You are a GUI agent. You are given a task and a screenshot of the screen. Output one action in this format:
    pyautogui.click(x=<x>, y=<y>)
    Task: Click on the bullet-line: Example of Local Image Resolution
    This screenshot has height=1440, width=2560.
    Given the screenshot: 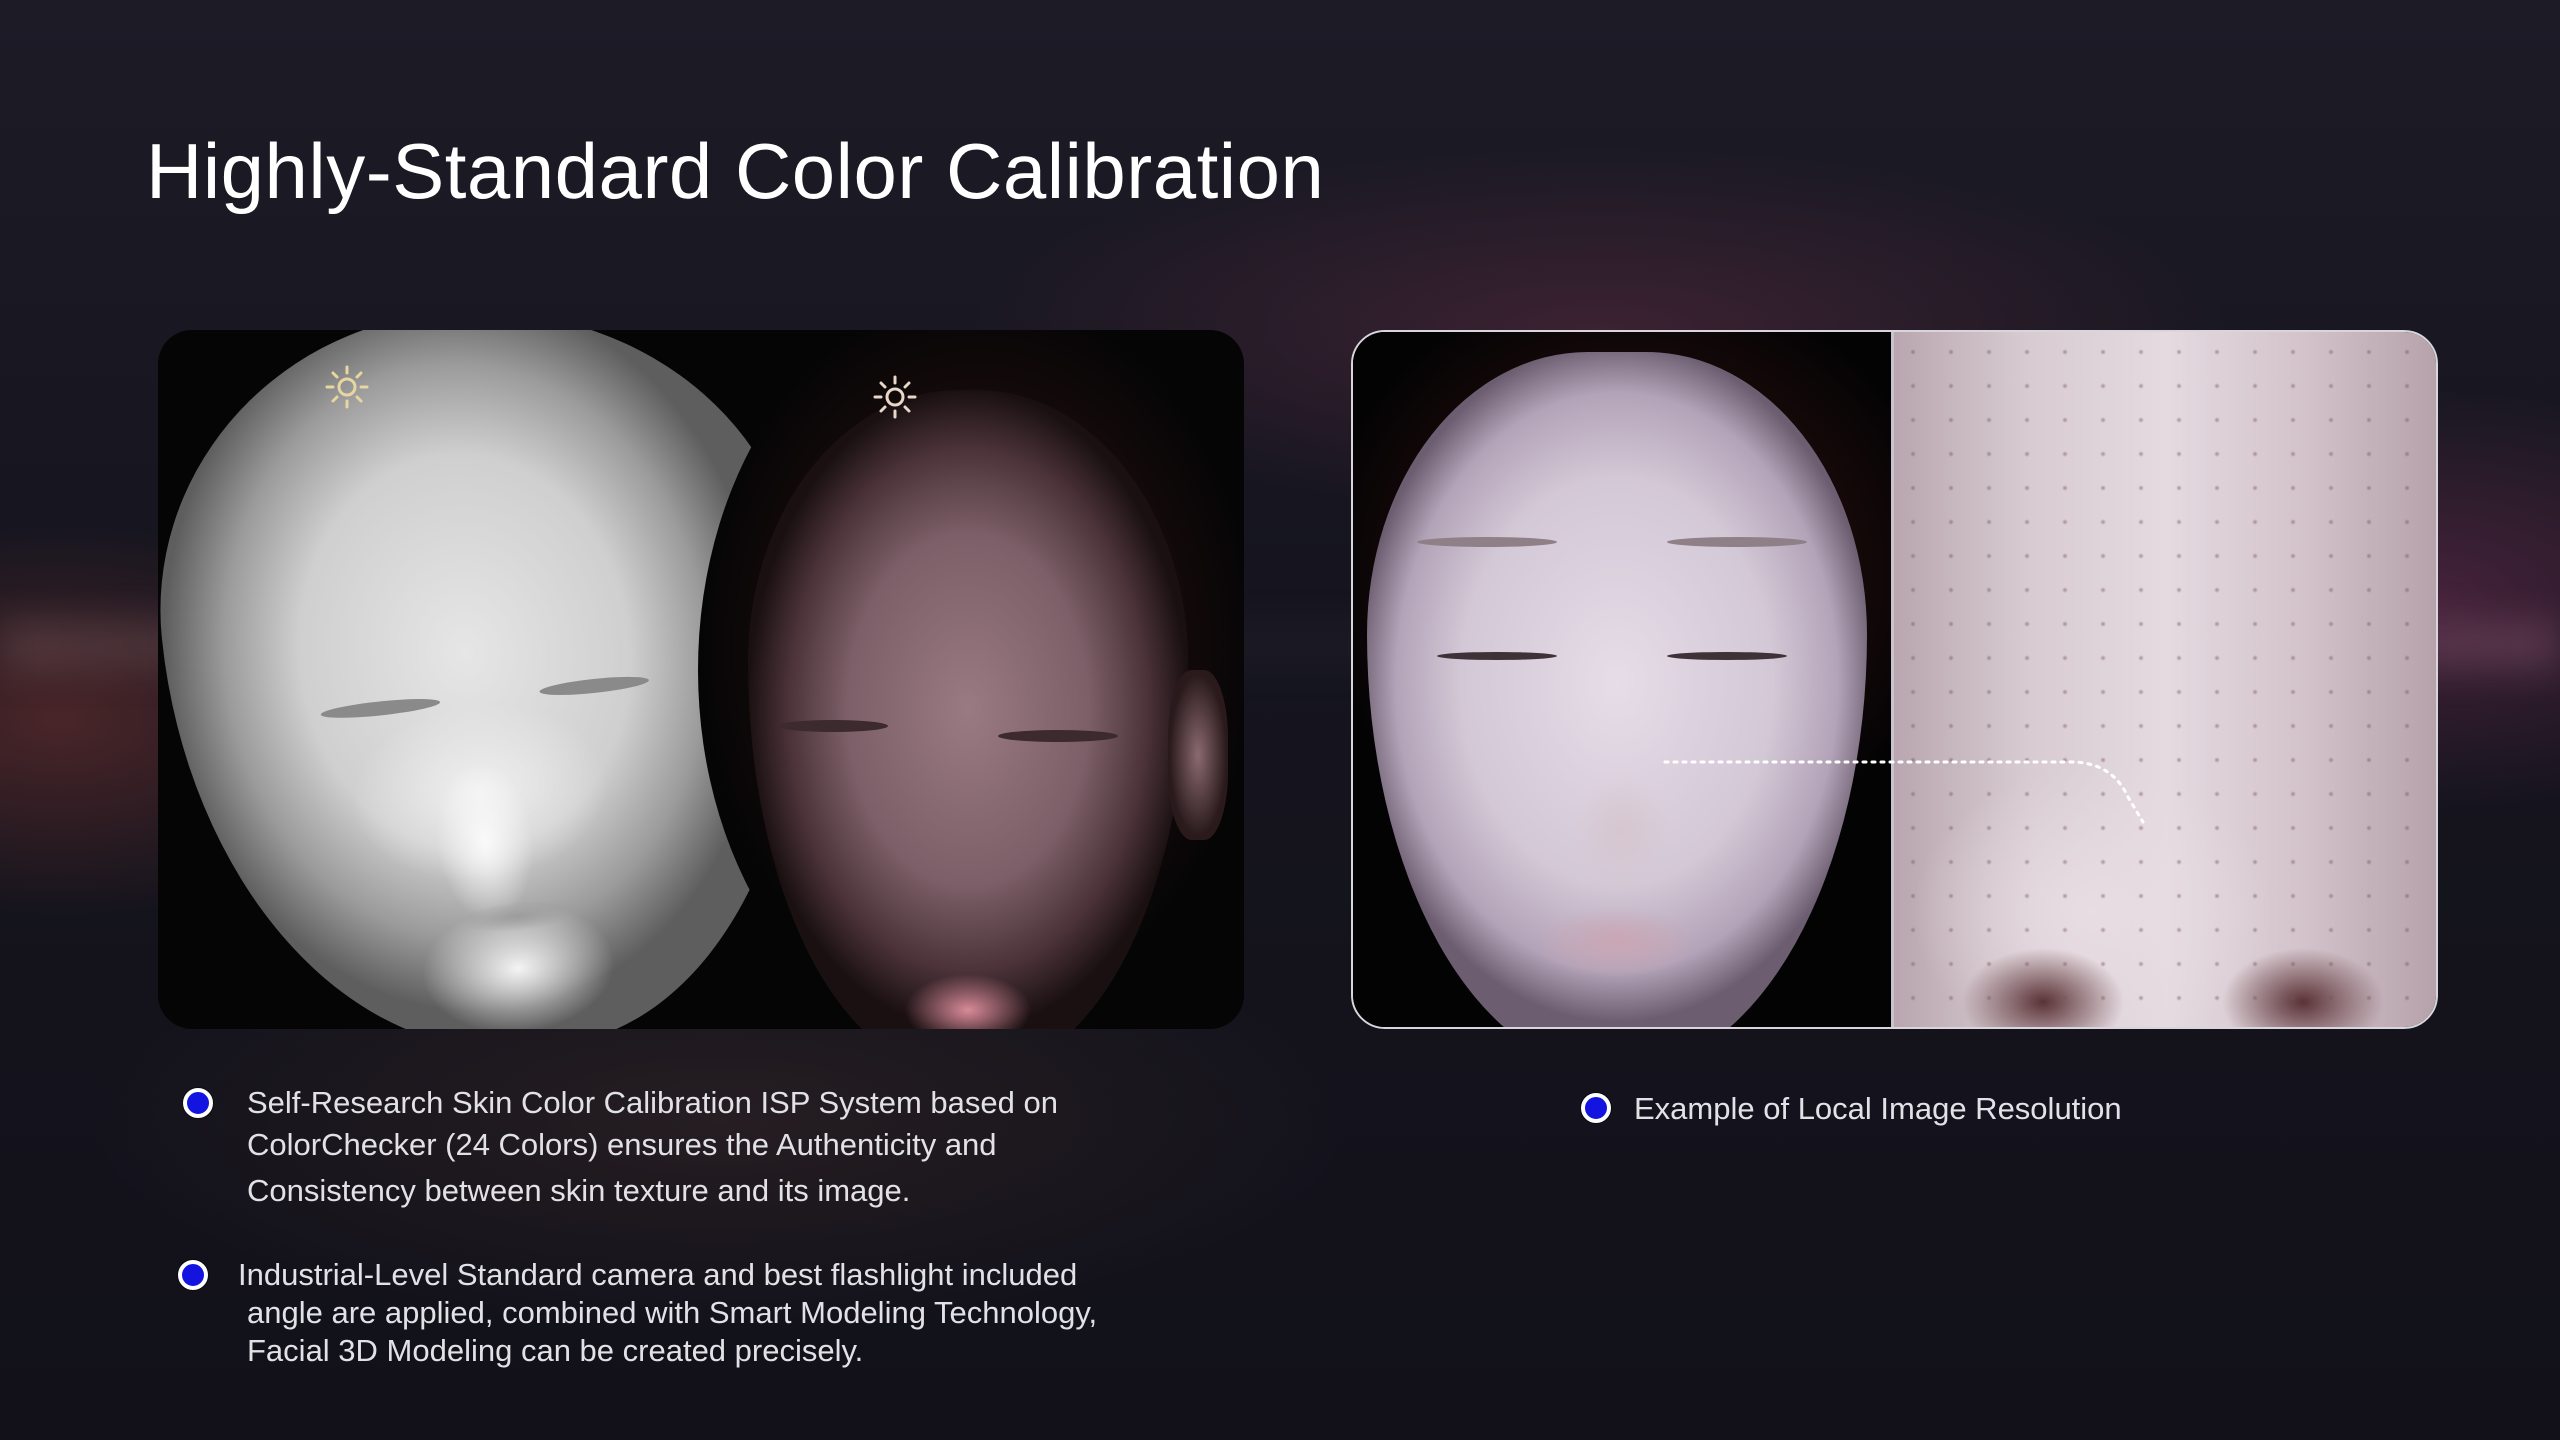 What is the action you would take?
    pyautogui.click(x=1878, y=1108)
    